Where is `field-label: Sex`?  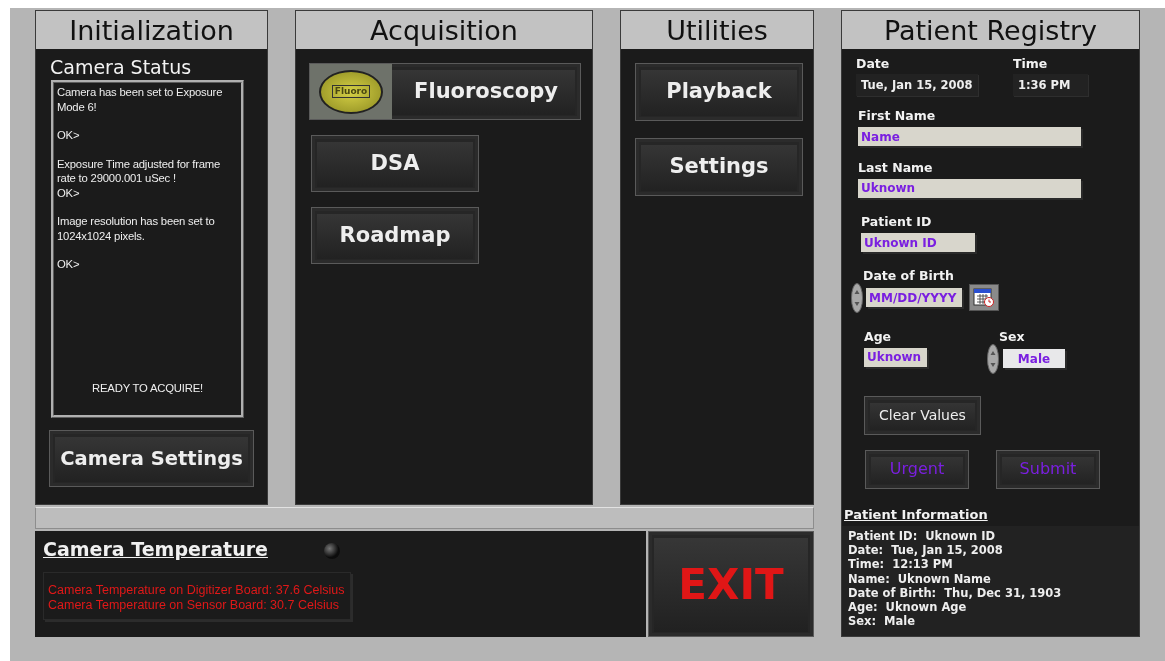
field-label: Sex is located at coordinates (1012, 336).